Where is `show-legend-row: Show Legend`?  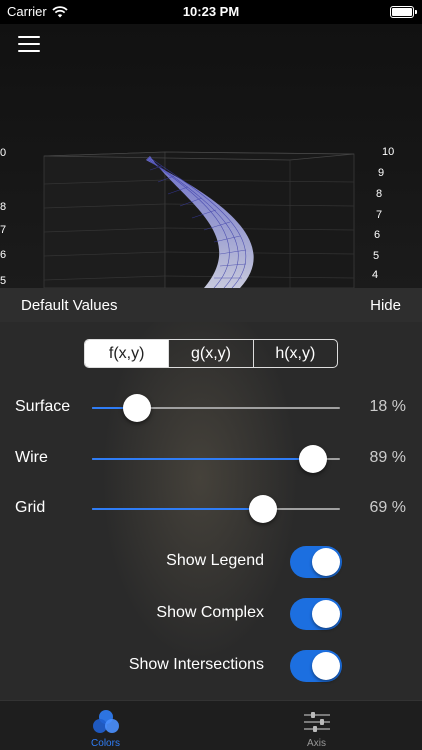 show-legend-row: Show Legend is located at coordinates (211, 562).